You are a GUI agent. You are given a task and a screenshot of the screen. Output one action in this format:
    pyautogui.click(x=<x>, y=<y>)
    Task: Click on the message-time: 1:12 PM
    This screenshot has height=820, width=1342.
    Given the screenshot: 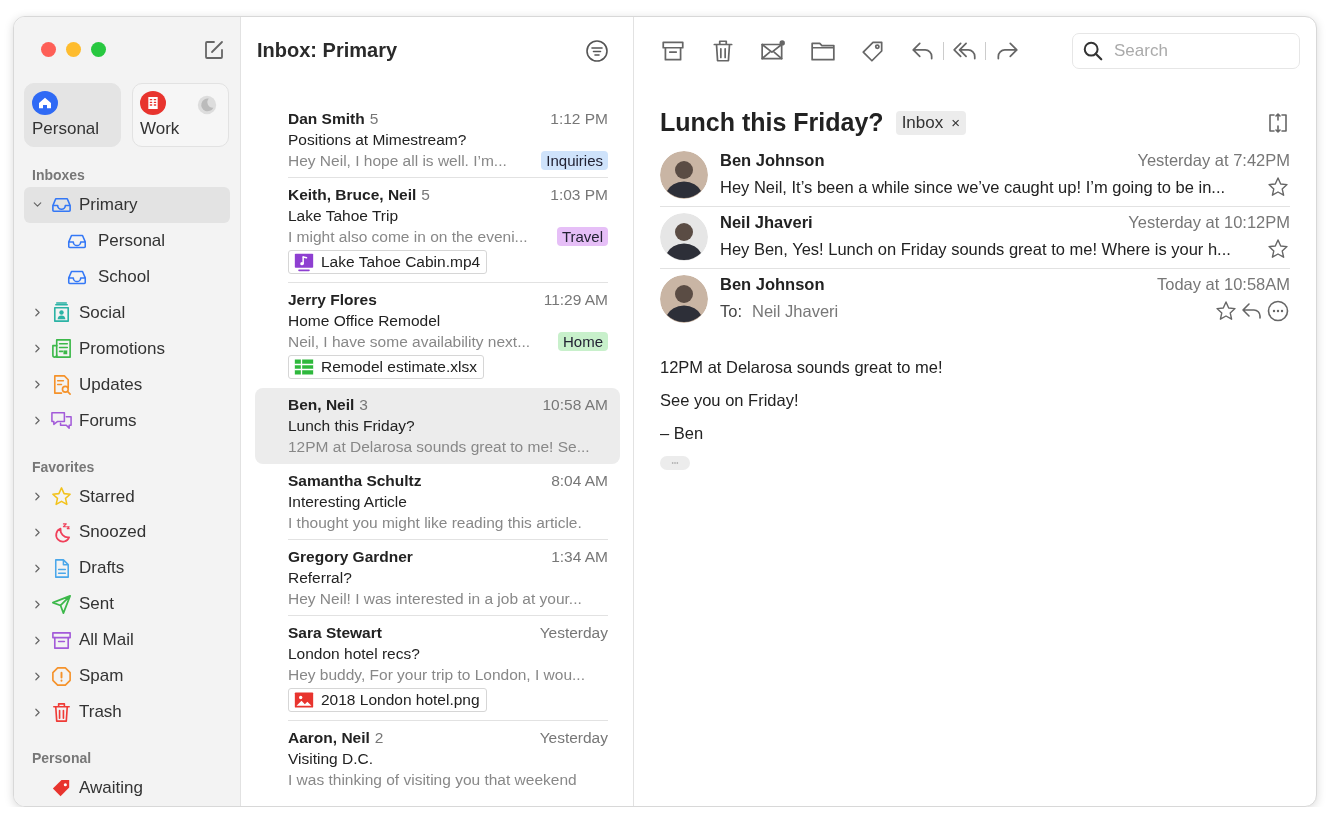 What is the action you would take?
    pyautogui.click(x=579, y=118)
    